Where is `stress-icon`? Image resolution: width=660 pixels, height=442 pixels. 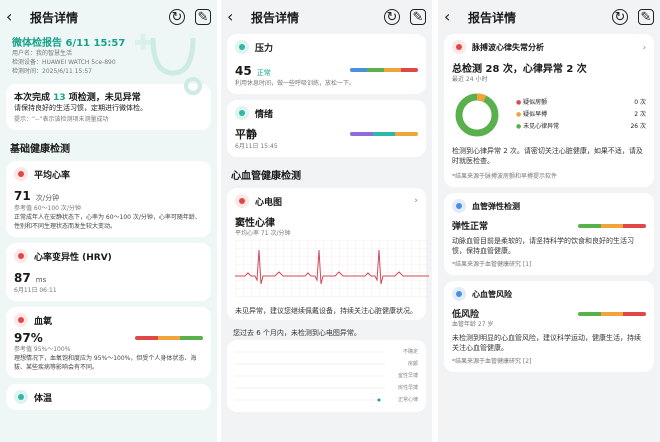 stress-icon is located at coordinates (242, 47).